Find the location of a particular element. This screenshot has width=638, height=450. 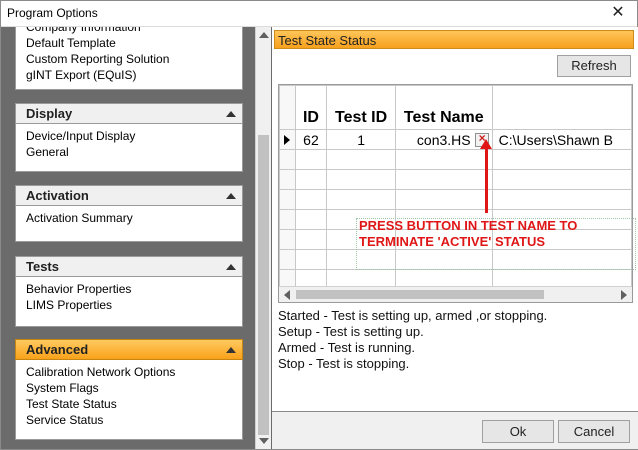

annotation-line-1: PRESS BUTTON IN TEST NAME TO is located at coordinates (468, 225).